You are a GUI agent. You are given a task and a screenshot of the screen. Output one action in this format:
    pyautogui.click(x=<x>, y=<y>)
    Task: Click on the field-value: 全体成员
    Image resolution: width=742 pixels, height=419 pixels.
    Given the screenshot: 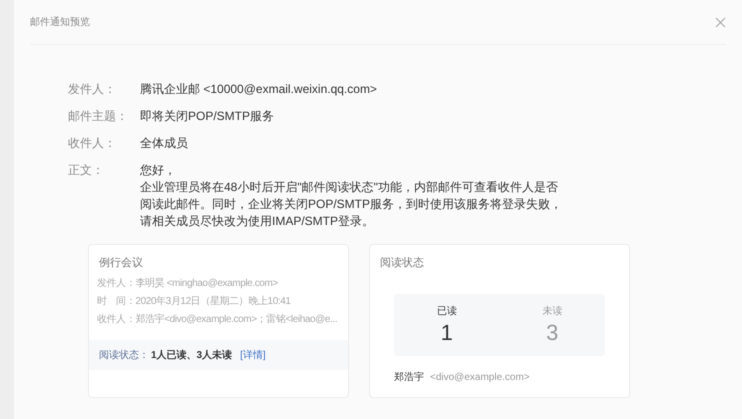 What is the action you would take?
    pyautogui.click(x=164, y=143)
    